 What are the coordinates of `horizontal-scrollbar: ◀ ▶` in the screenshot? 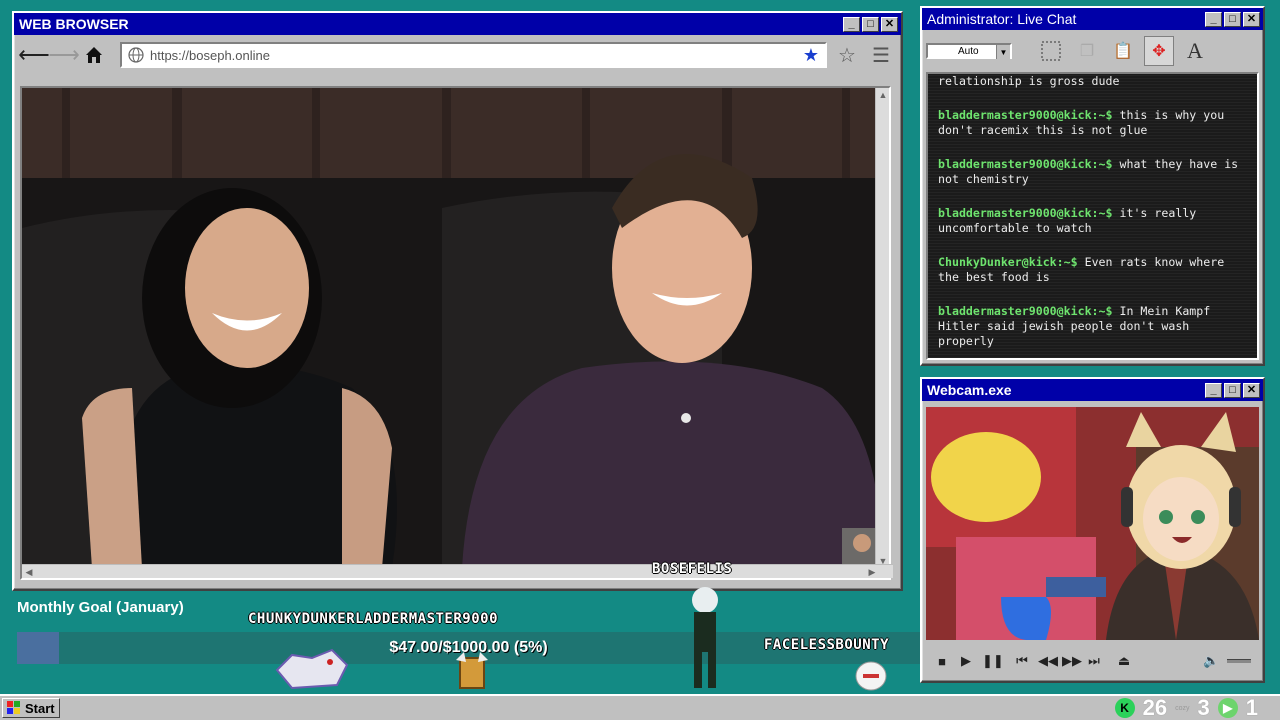 It's located at (457, 571).